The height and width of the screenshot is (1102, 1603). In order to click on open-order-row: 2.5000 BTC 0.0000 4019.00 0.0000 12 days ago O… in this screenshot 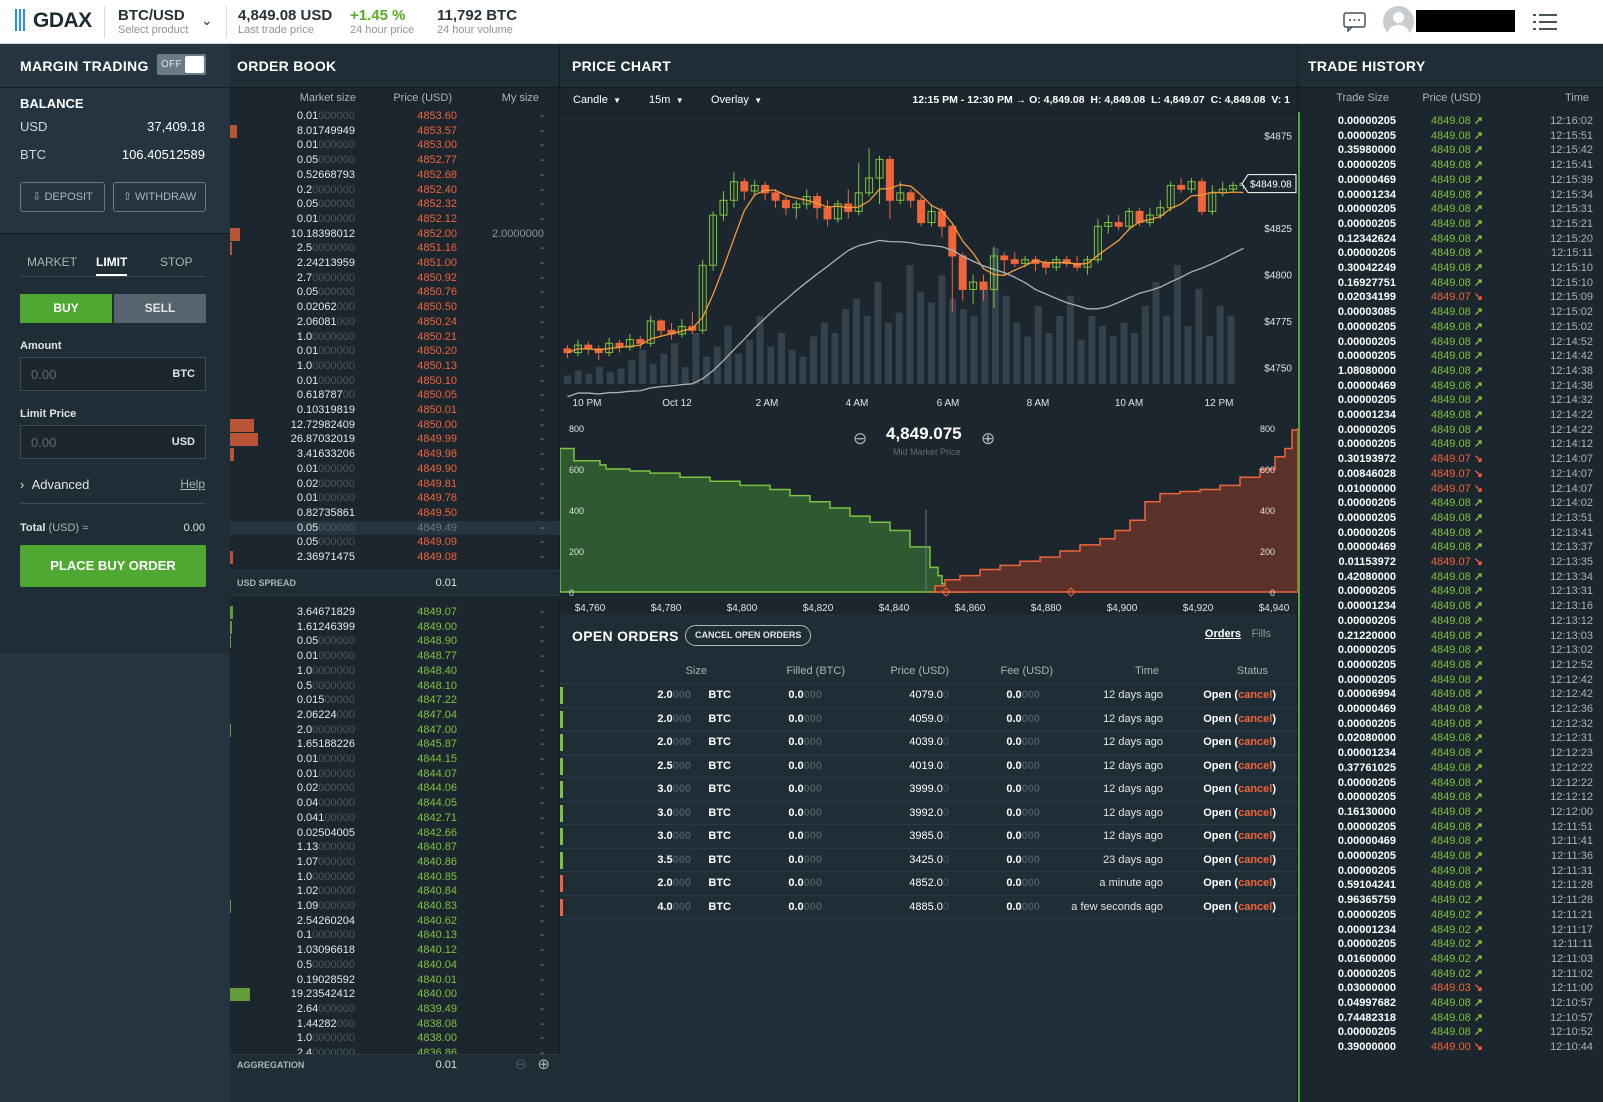, I will do `click(929, 766)`.